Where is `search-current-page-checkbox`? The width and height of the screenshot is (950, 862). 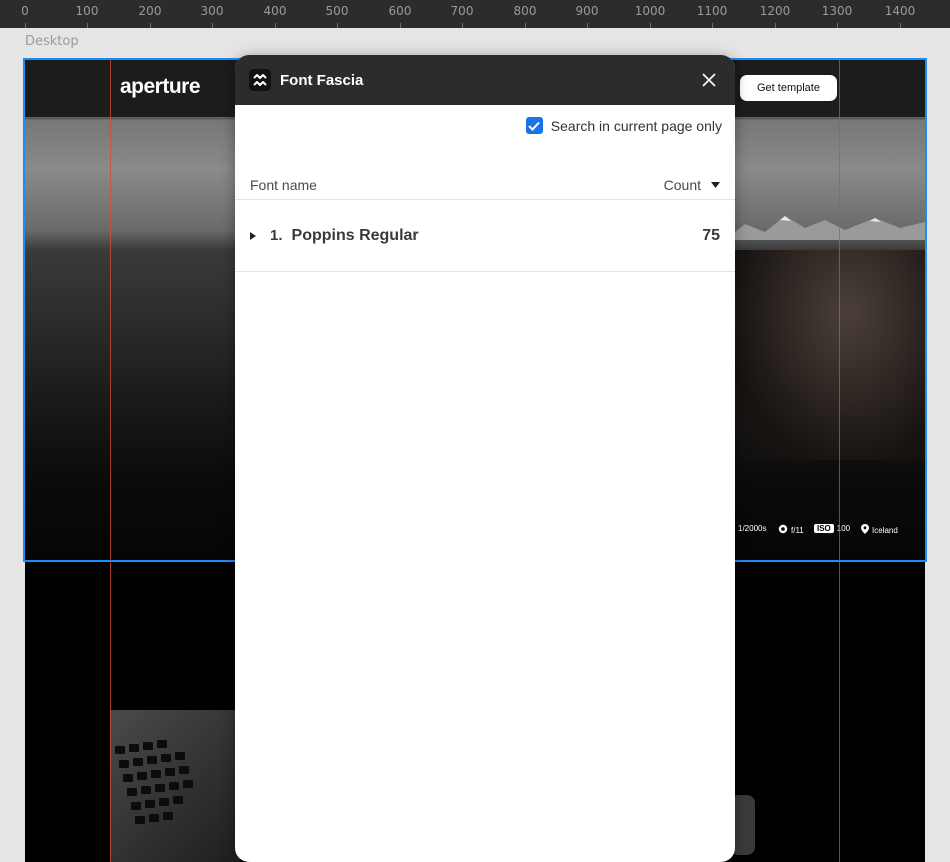 search-current-page-checkbox is located at coordinates (534, 125).